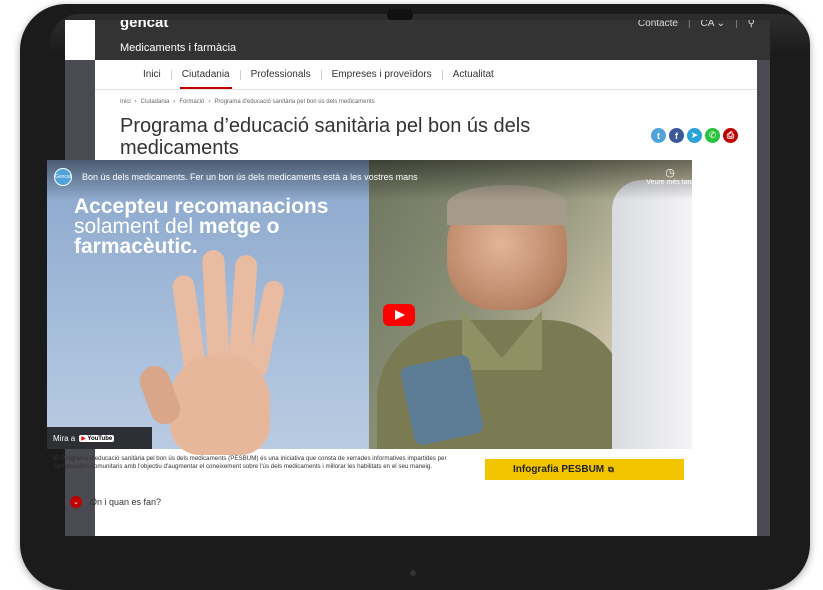 This screenshot has width=823, height=590. Describe the element at coordinates (125, 102) in the screenshot. I see `breadcrumb-item: Inici` at that location.